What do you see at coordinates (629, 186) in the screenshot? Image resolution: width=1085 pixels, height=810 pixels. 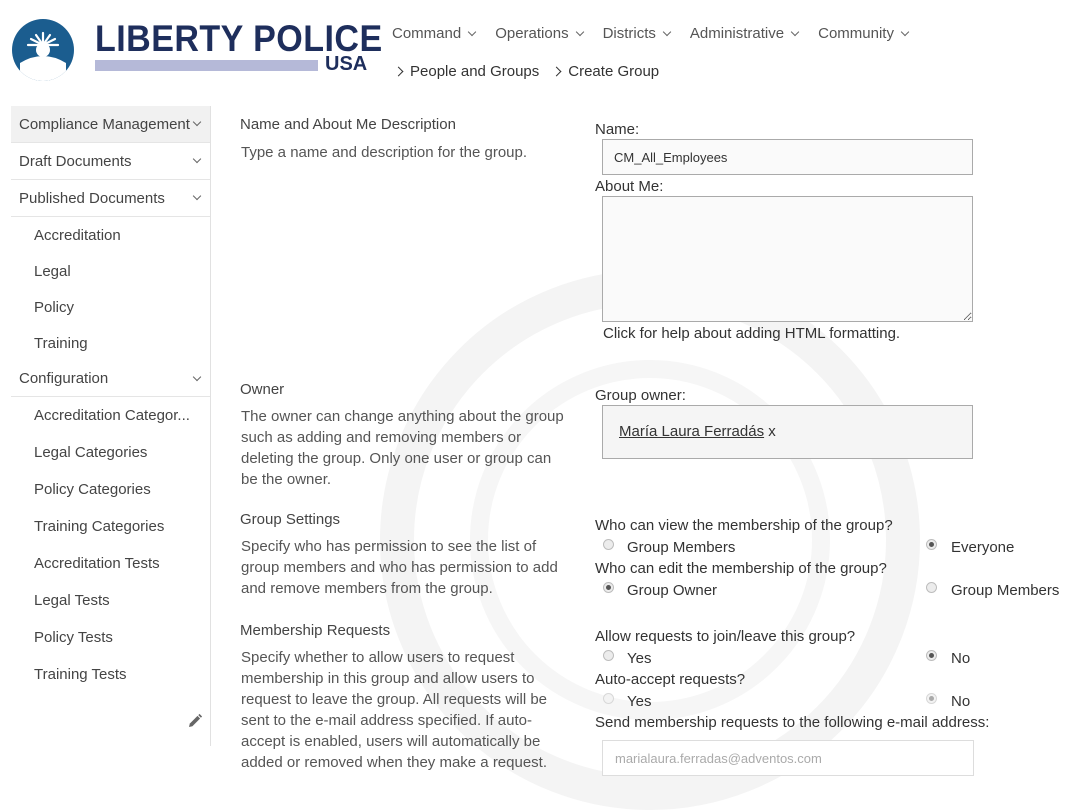 I see `about-me-label: About Me:` at bounding box center [629, 186].